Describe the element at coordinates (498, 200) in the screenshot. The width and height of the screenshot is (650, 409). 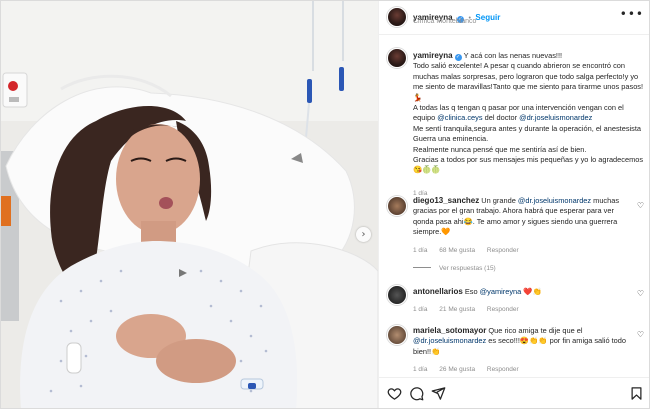
I see `comment-text-a: Un grande` at that location.